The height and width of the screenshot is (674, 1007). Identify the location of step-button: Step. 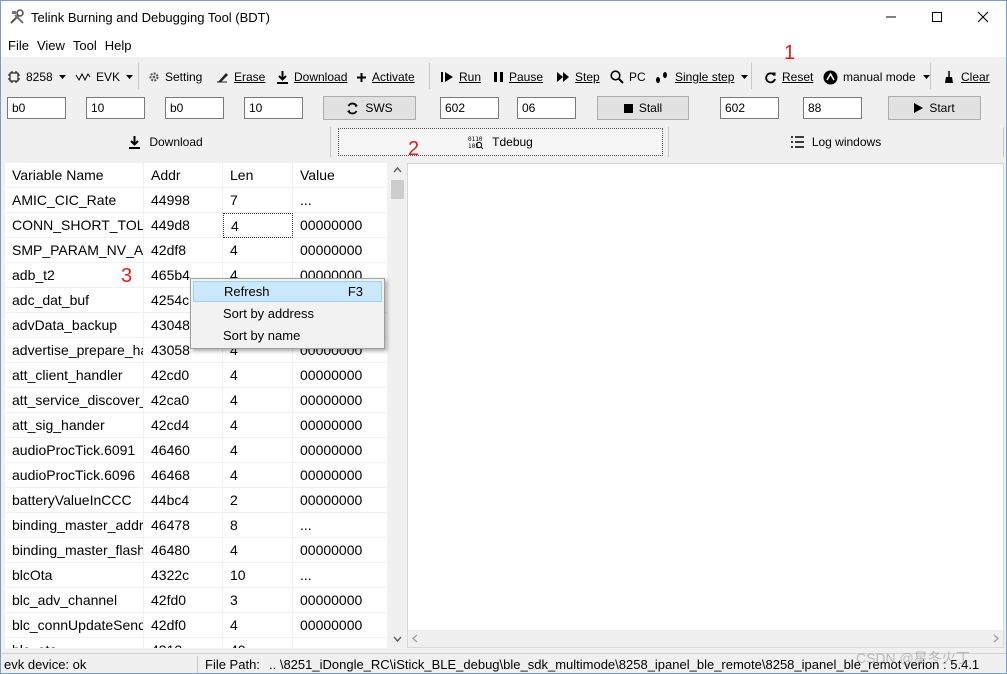
(578, 77).